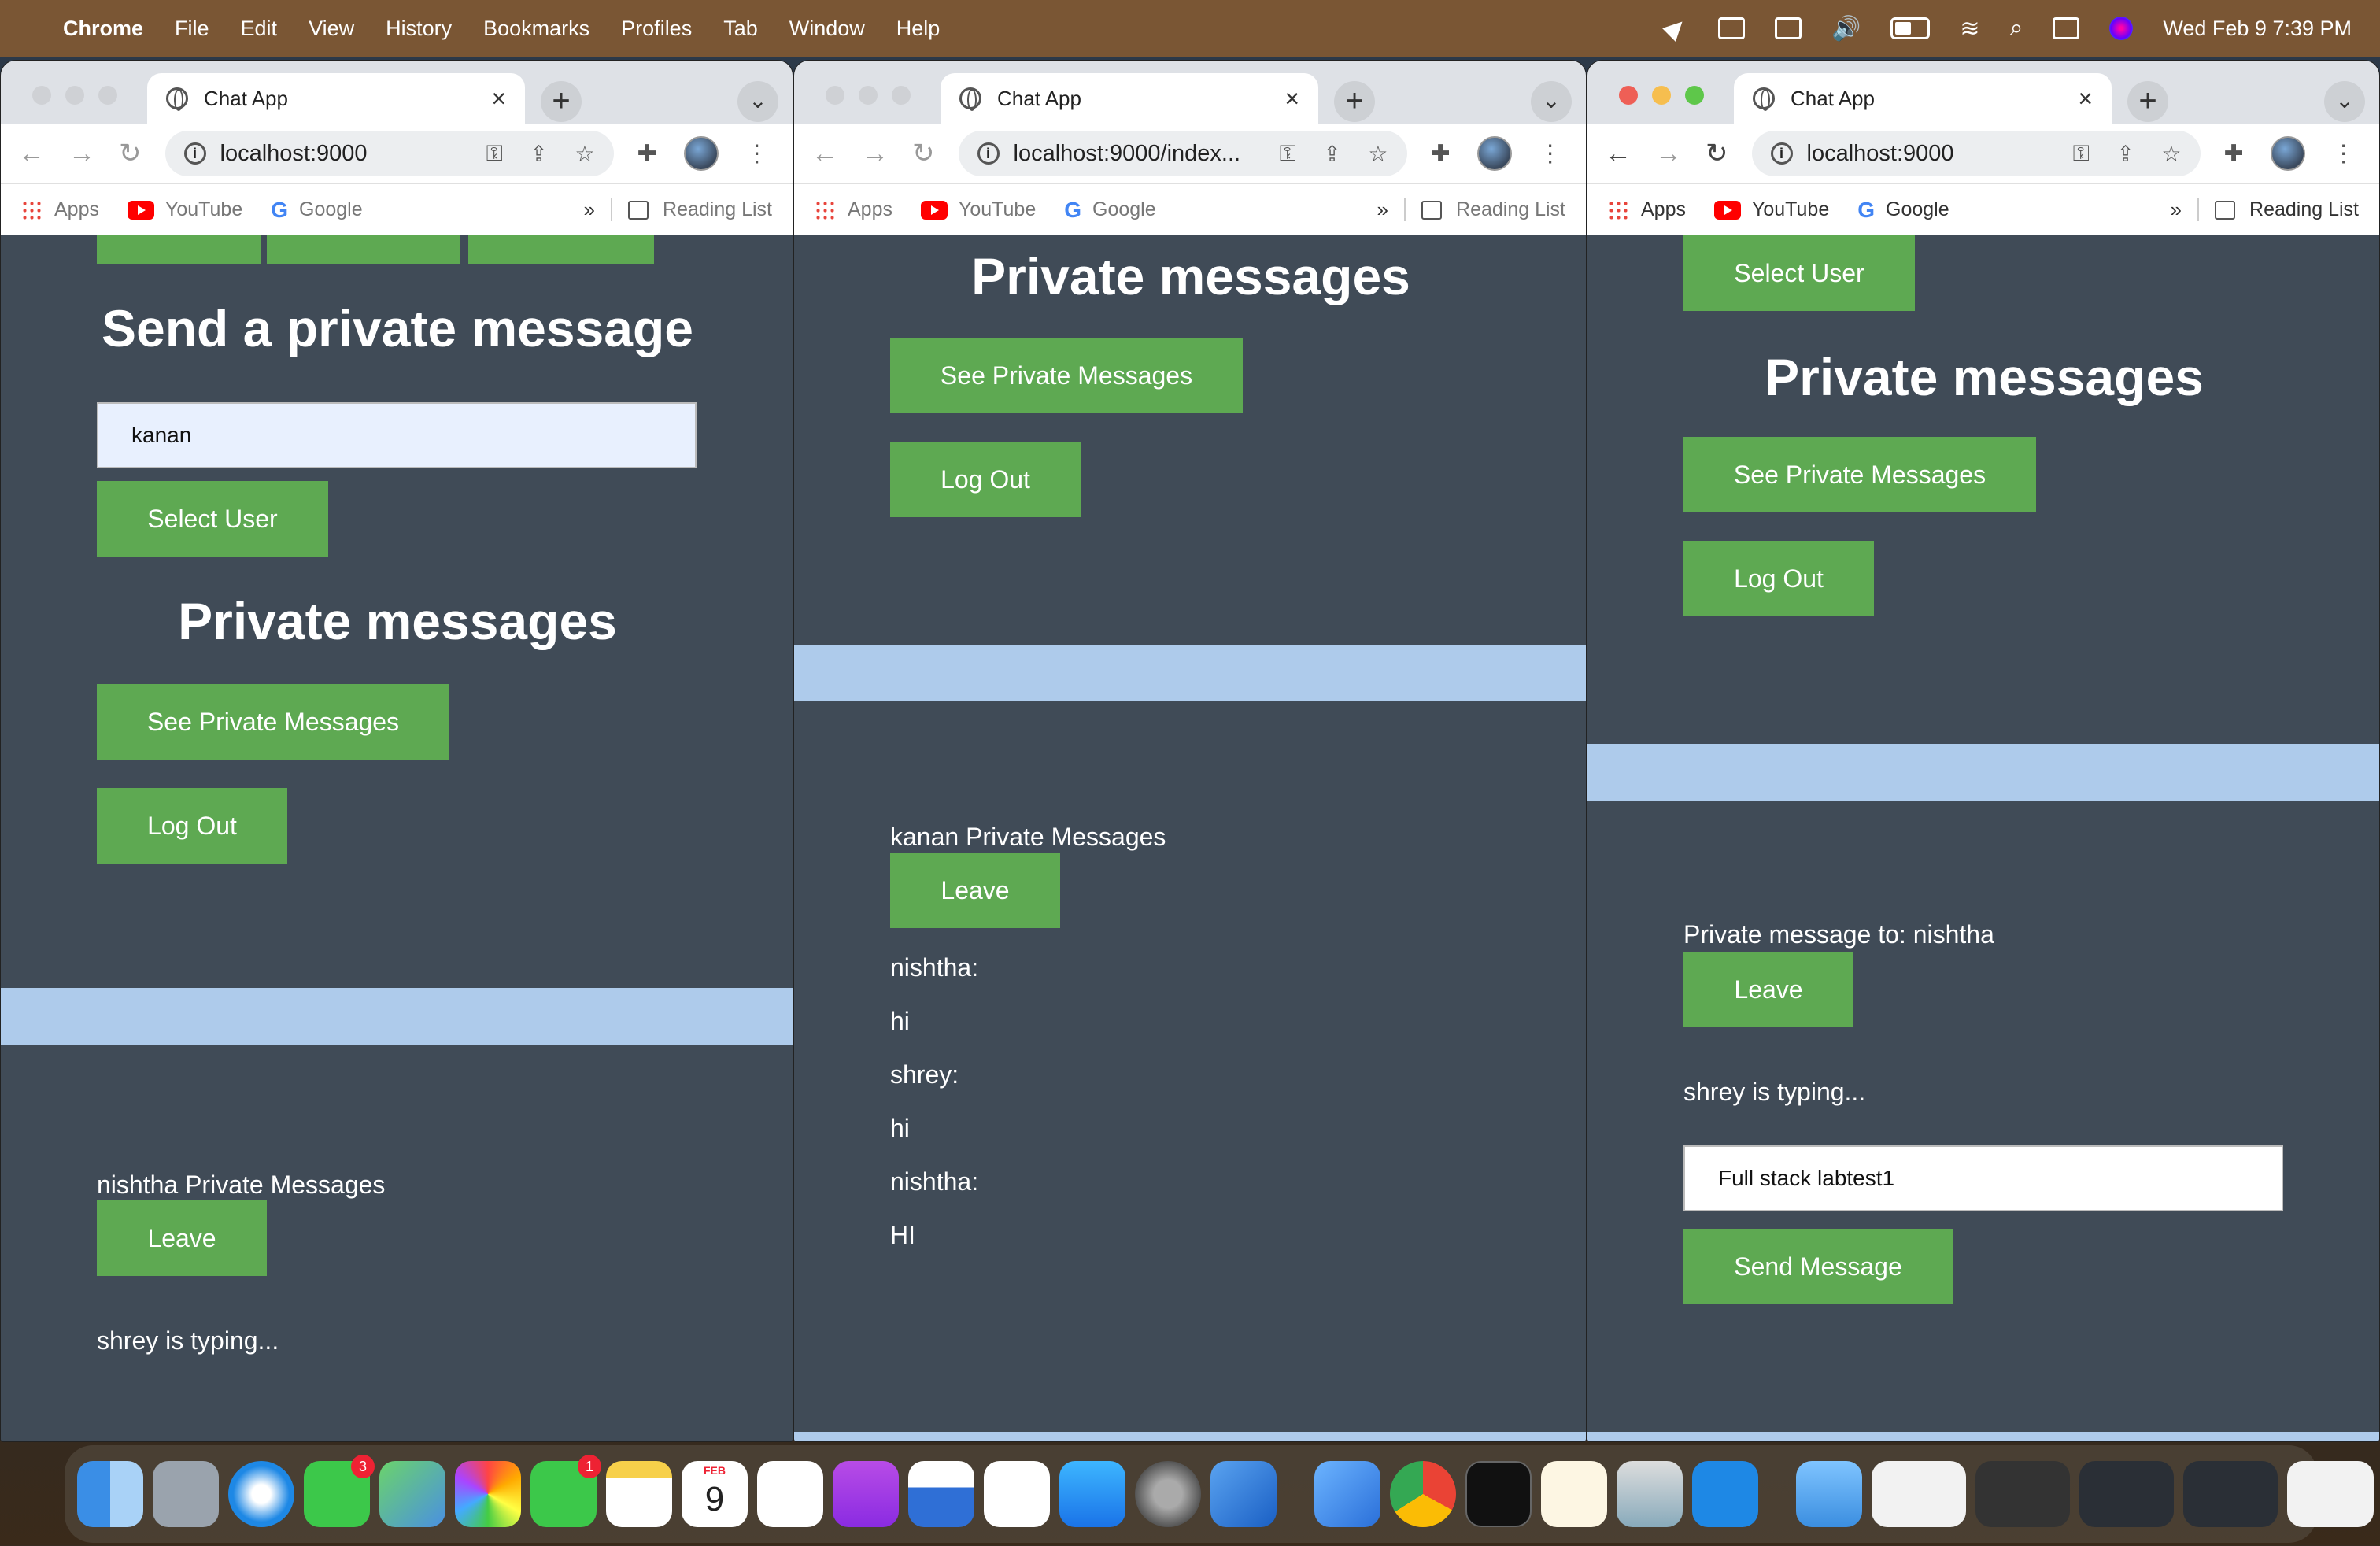  I want to click on keynote-icon, so click(941, 1494).